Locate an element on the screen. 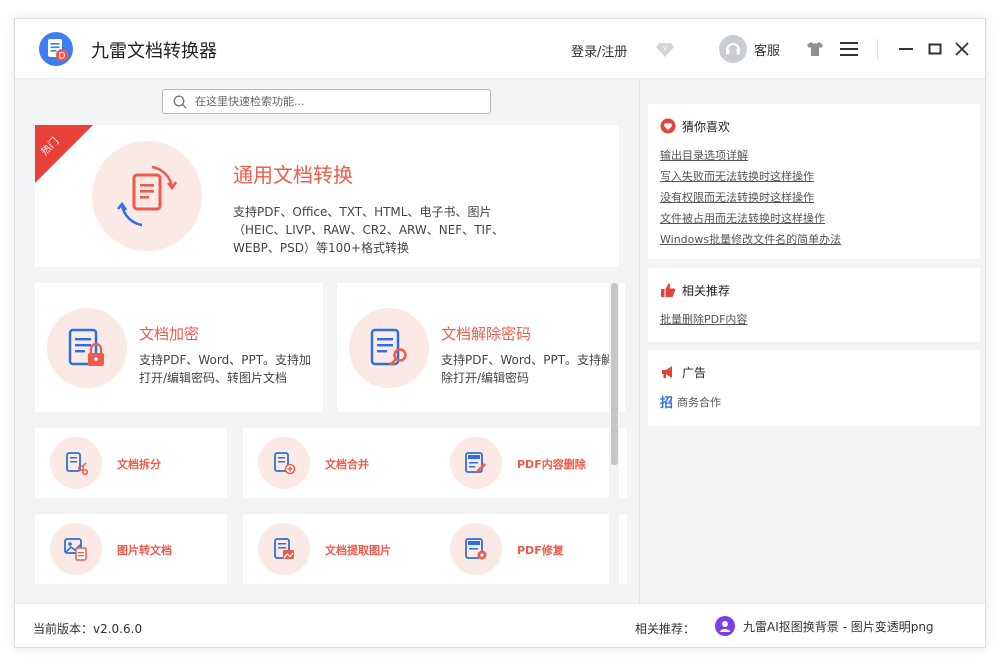  tool-label-extract-images: 文档提取图片 is located at coordinates (358, 550).